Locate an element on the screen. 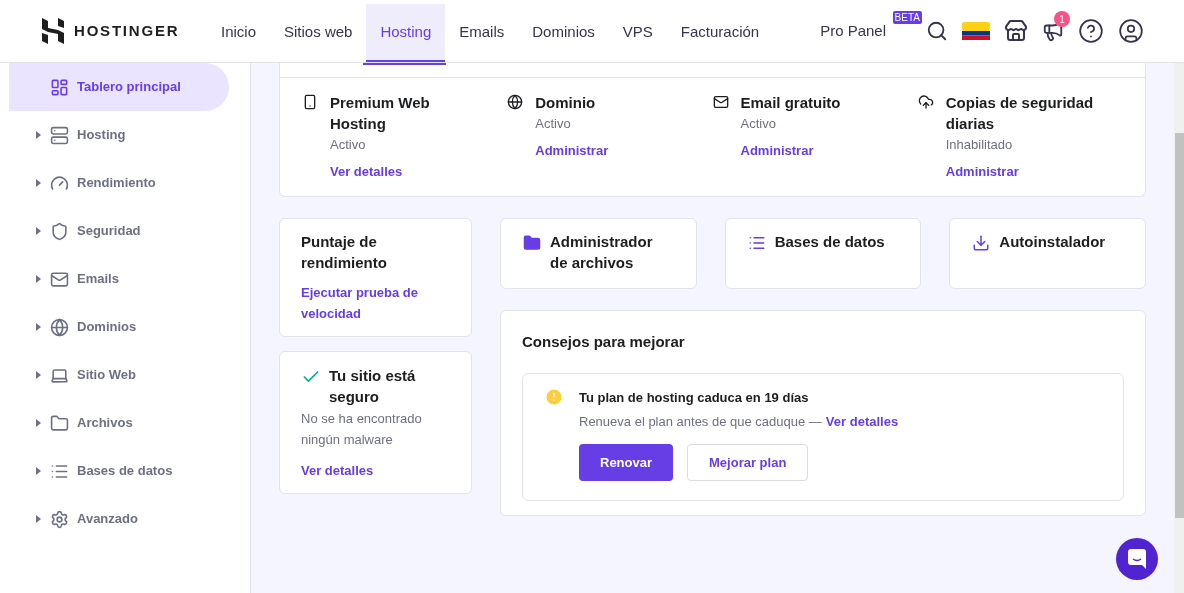  tool-card: Autoinstalador is located at coordinates (1047, 253).